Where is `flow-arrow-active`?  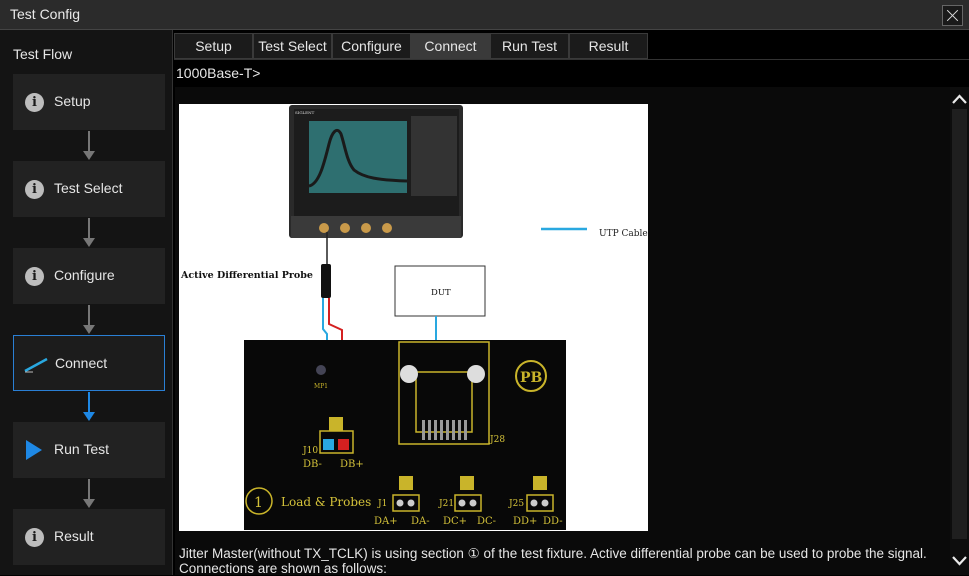
flow-arrow-active is located at coordinates (89, 406).